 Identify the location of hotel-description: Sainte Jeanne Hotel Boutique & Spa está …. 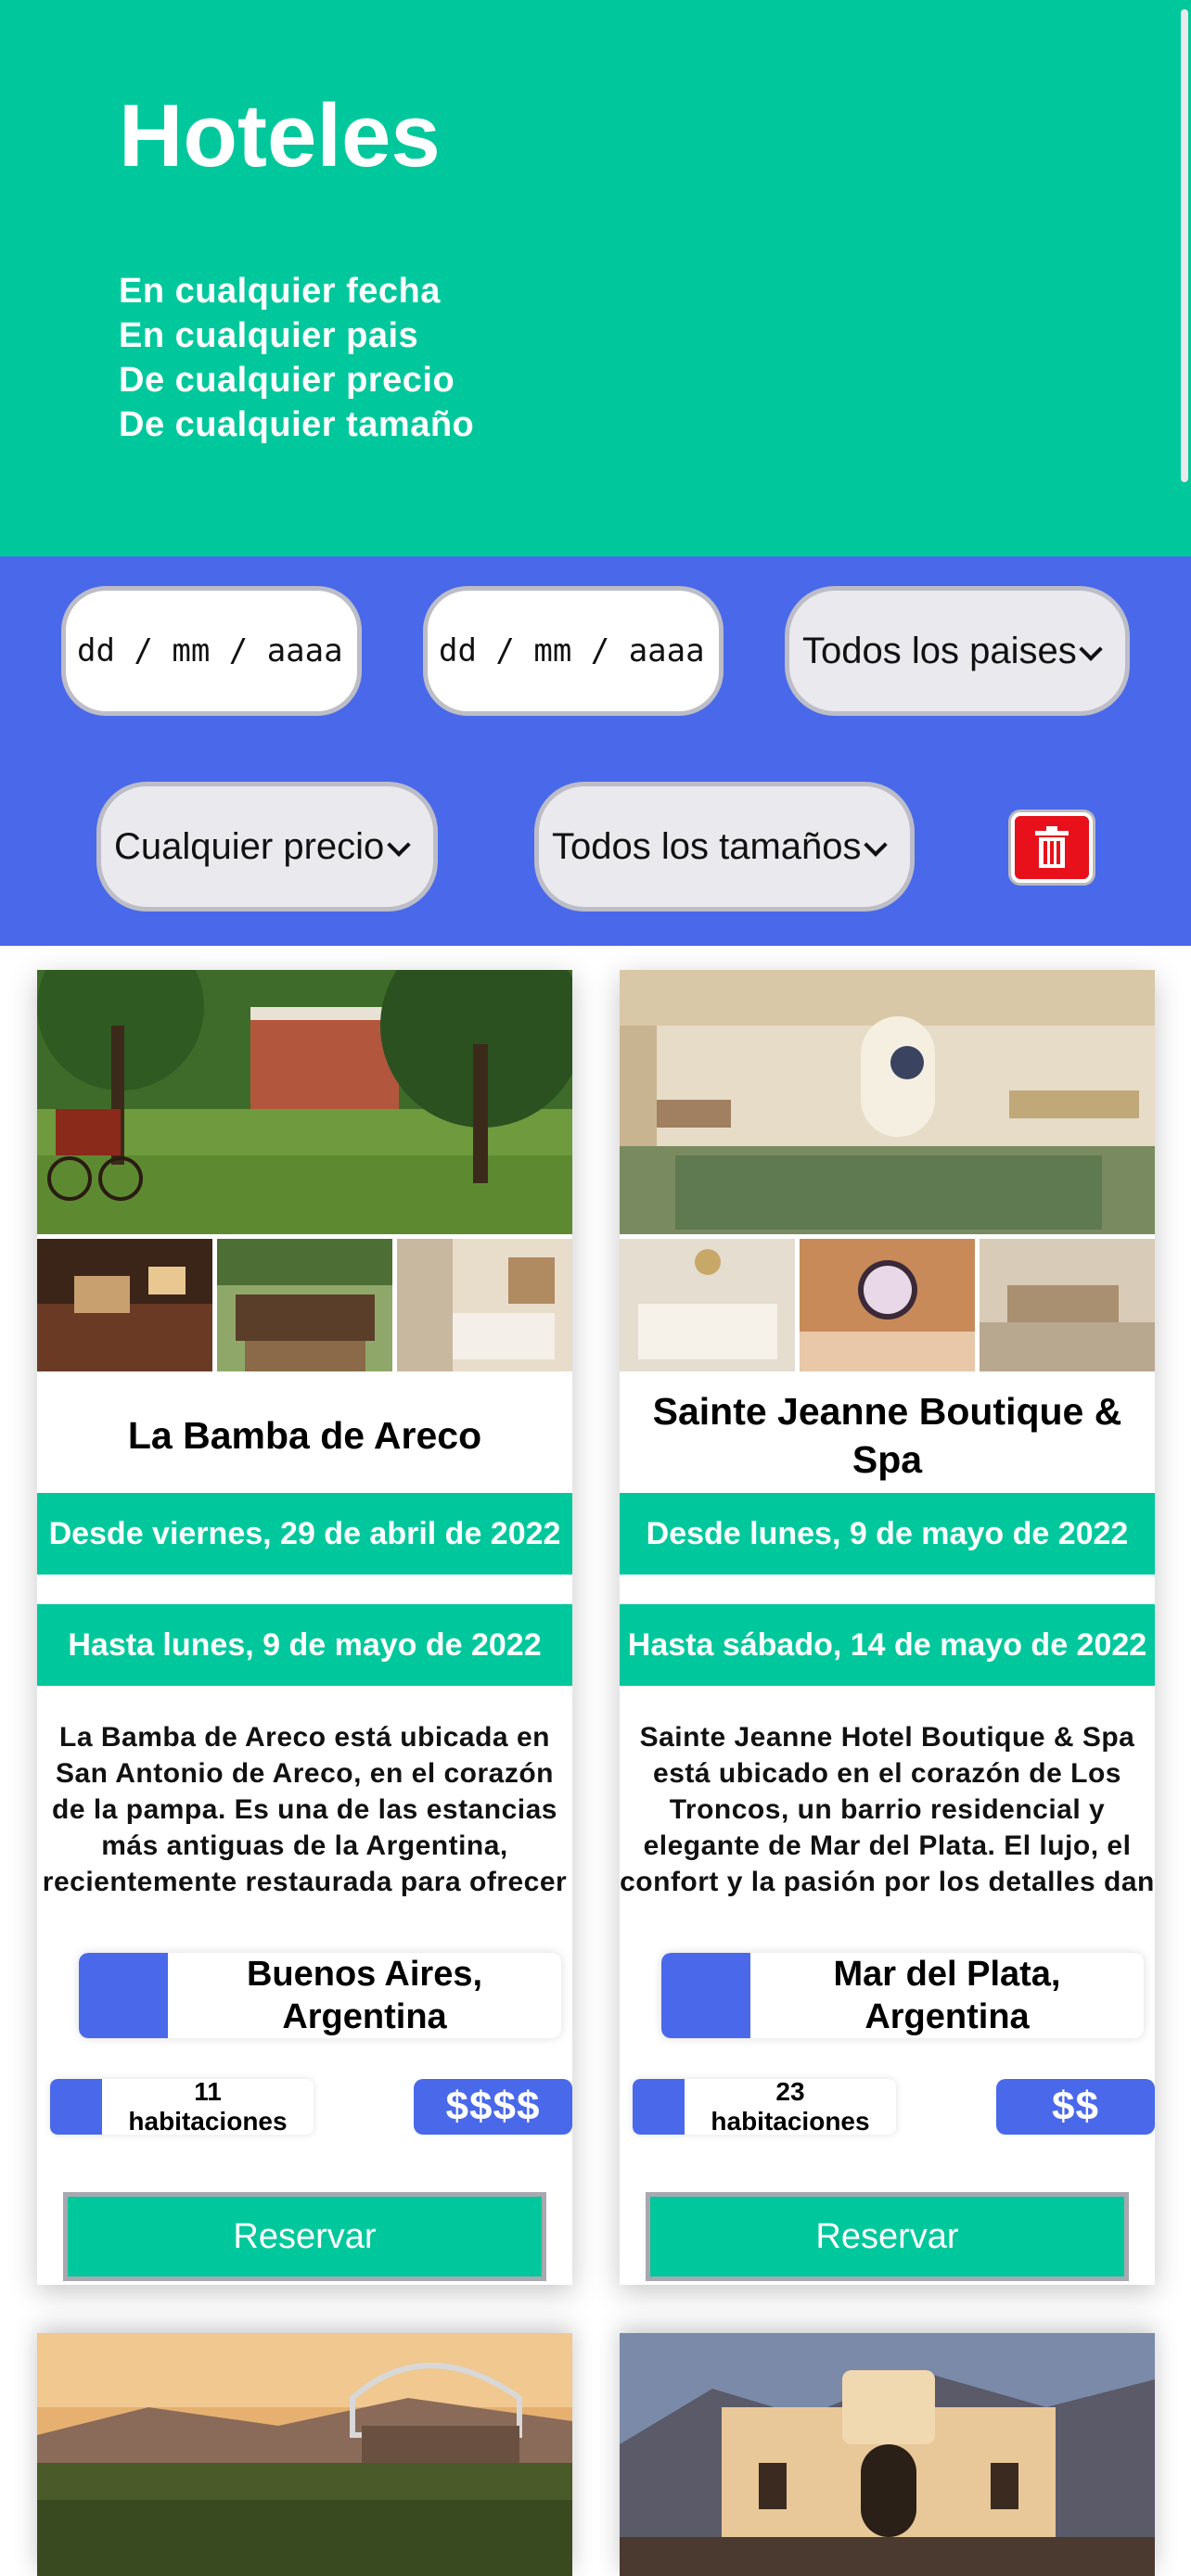
(887, 1813).